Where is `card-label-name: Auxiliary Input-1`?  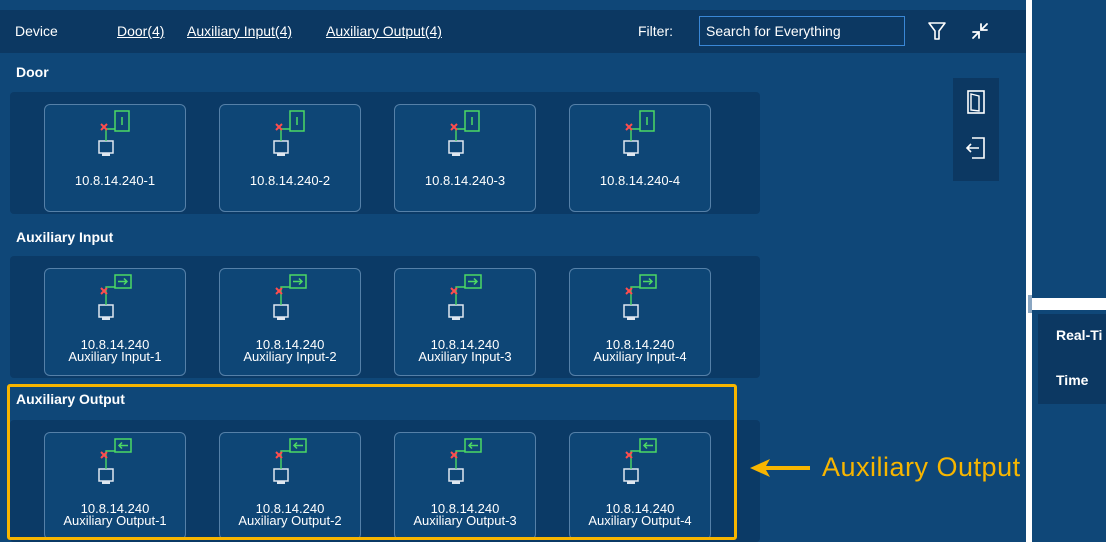
card-label-name: Auxiliary Input-1 is located at coordinates (115, 356).